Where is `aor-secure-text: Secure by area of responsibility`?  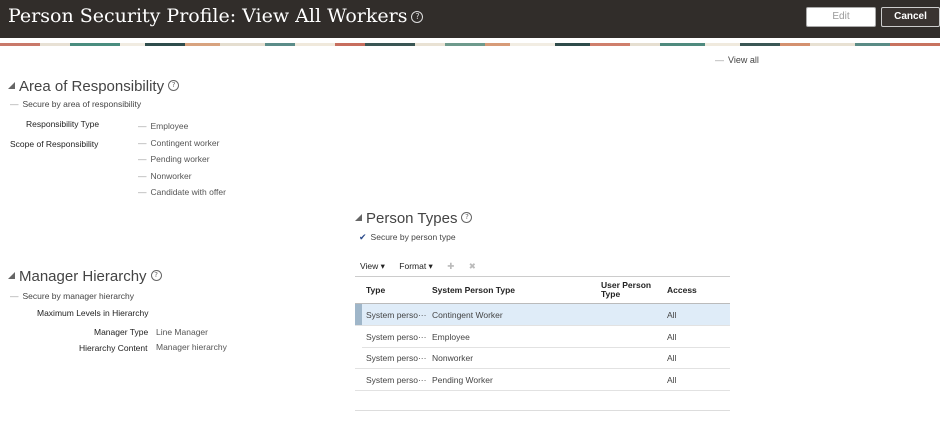 aor-secure-text: Secure by area of responsibility is located at coordinates (82, 104).